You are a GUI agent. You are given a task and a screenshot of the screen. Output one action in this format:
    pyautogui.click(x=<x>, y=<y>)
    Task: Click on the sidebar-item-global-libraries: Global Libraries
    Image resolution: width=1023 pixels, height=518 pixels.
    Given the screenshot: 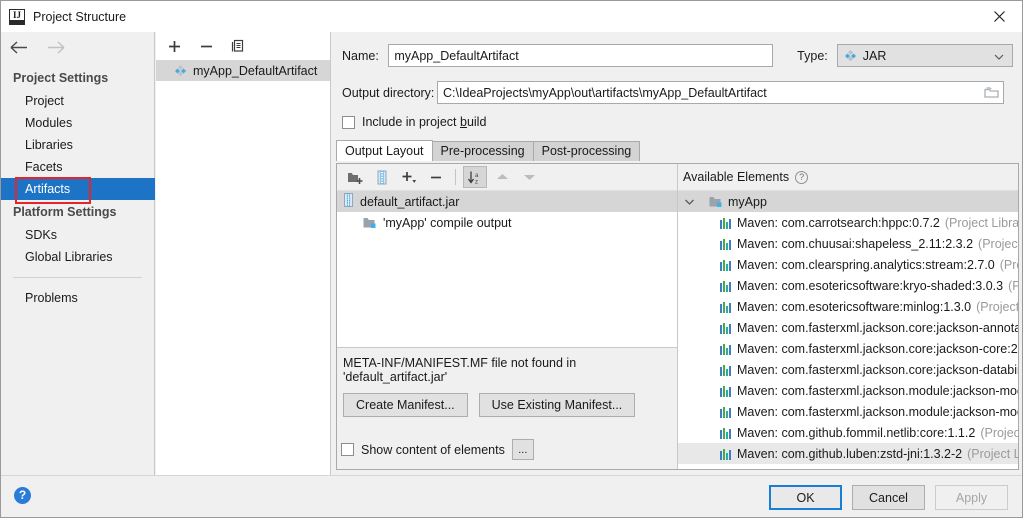 What is the action you would take?
    pyautogui.click(x=77, y=257)
    